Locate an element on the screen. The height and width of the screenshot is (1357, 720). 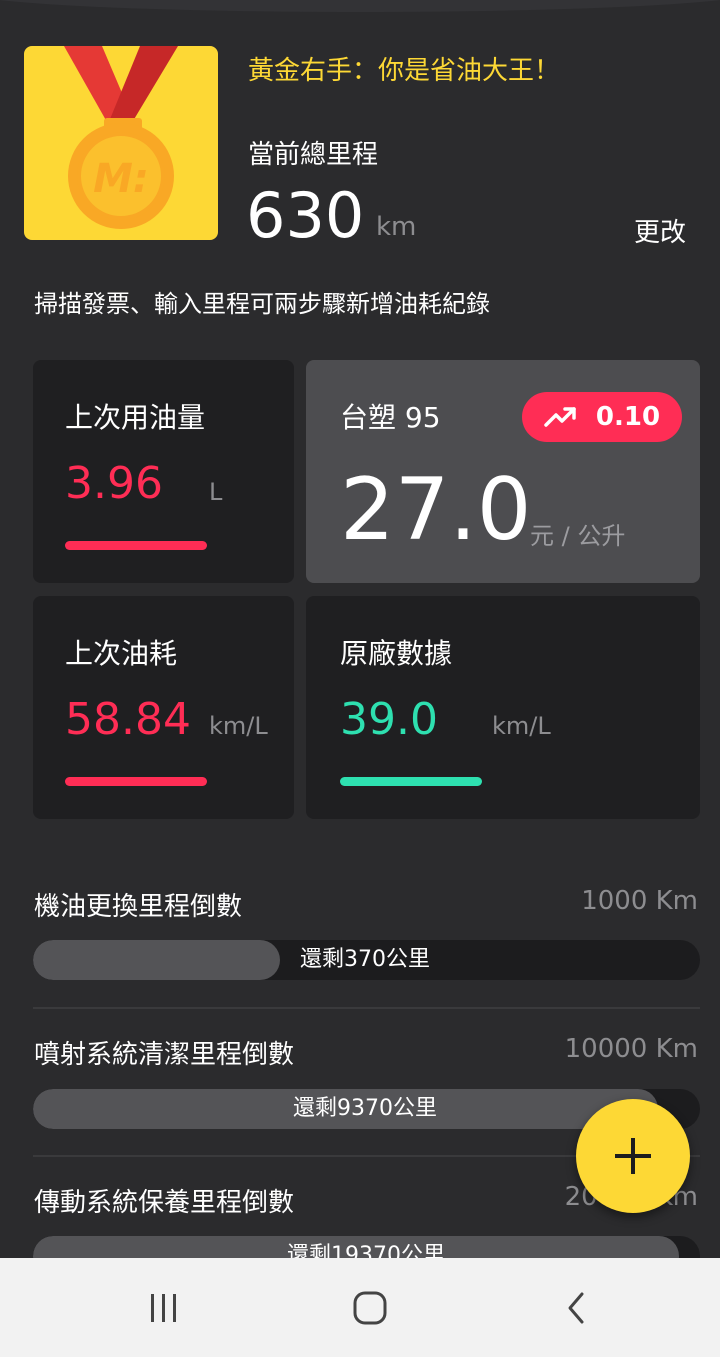
recent-apps-icon is located at coordinates (163, 1308).